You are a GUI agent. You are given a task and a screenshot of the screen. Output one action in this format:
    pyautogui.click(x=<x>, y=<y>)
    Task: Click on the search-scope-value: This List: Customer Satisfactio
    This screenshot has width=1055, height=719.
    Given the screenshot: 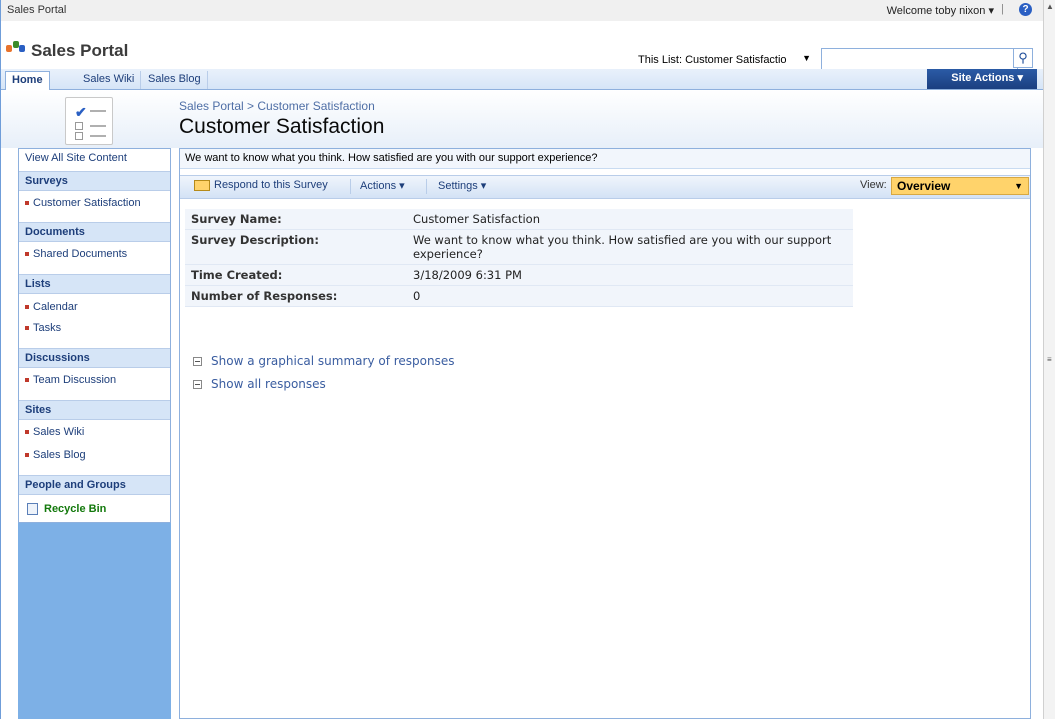 What is the action you would take?
    pyautogui.click(x=712, y=60)
    